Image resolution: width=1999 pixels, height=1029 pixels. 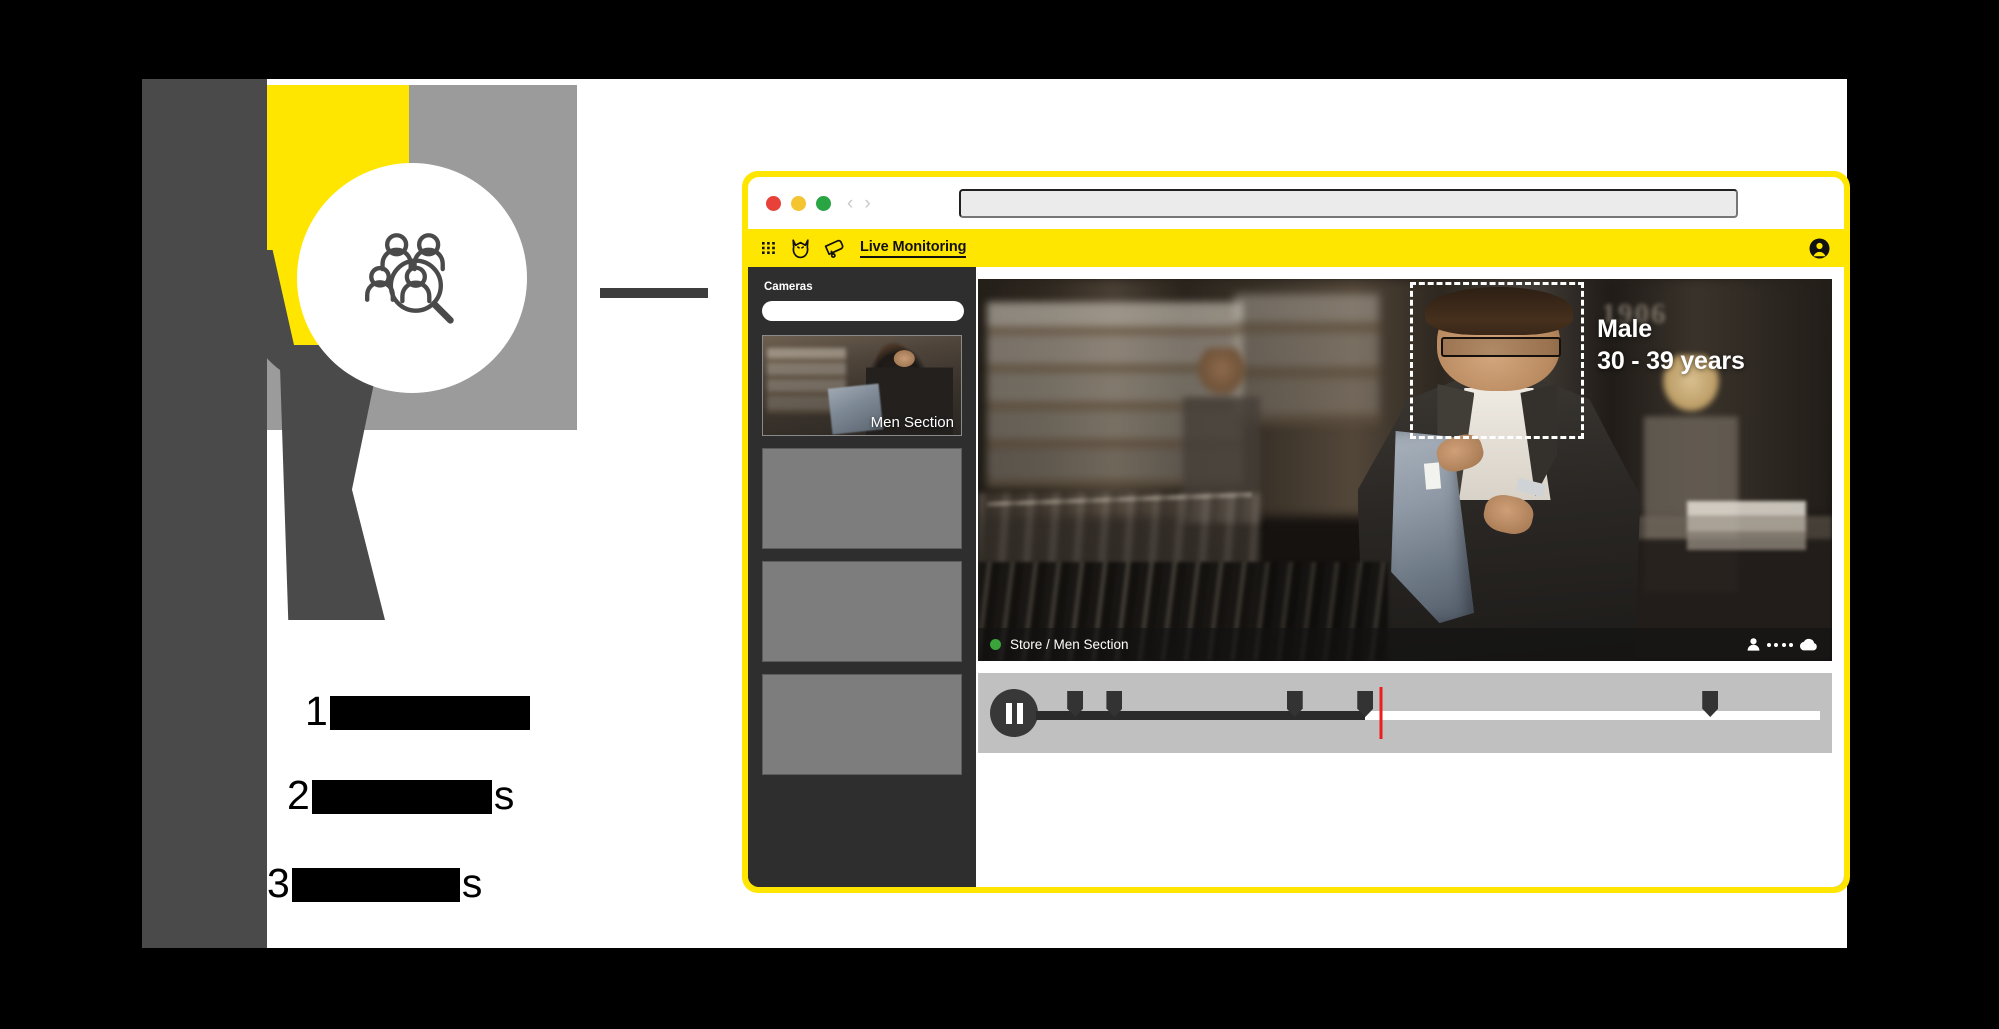 I want to click on camera-location-label: Store / Men Section, so click(x=1069, y=644).